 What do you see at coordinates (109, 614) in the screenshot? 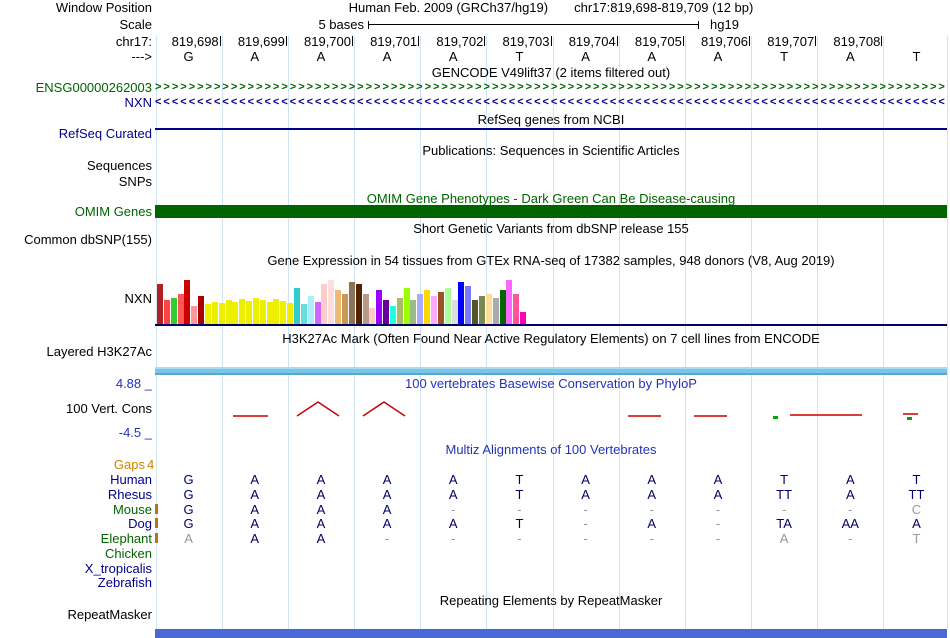
I see `track-label-repeatmasker: RepeatMasker` at bounding box center [109, 614].